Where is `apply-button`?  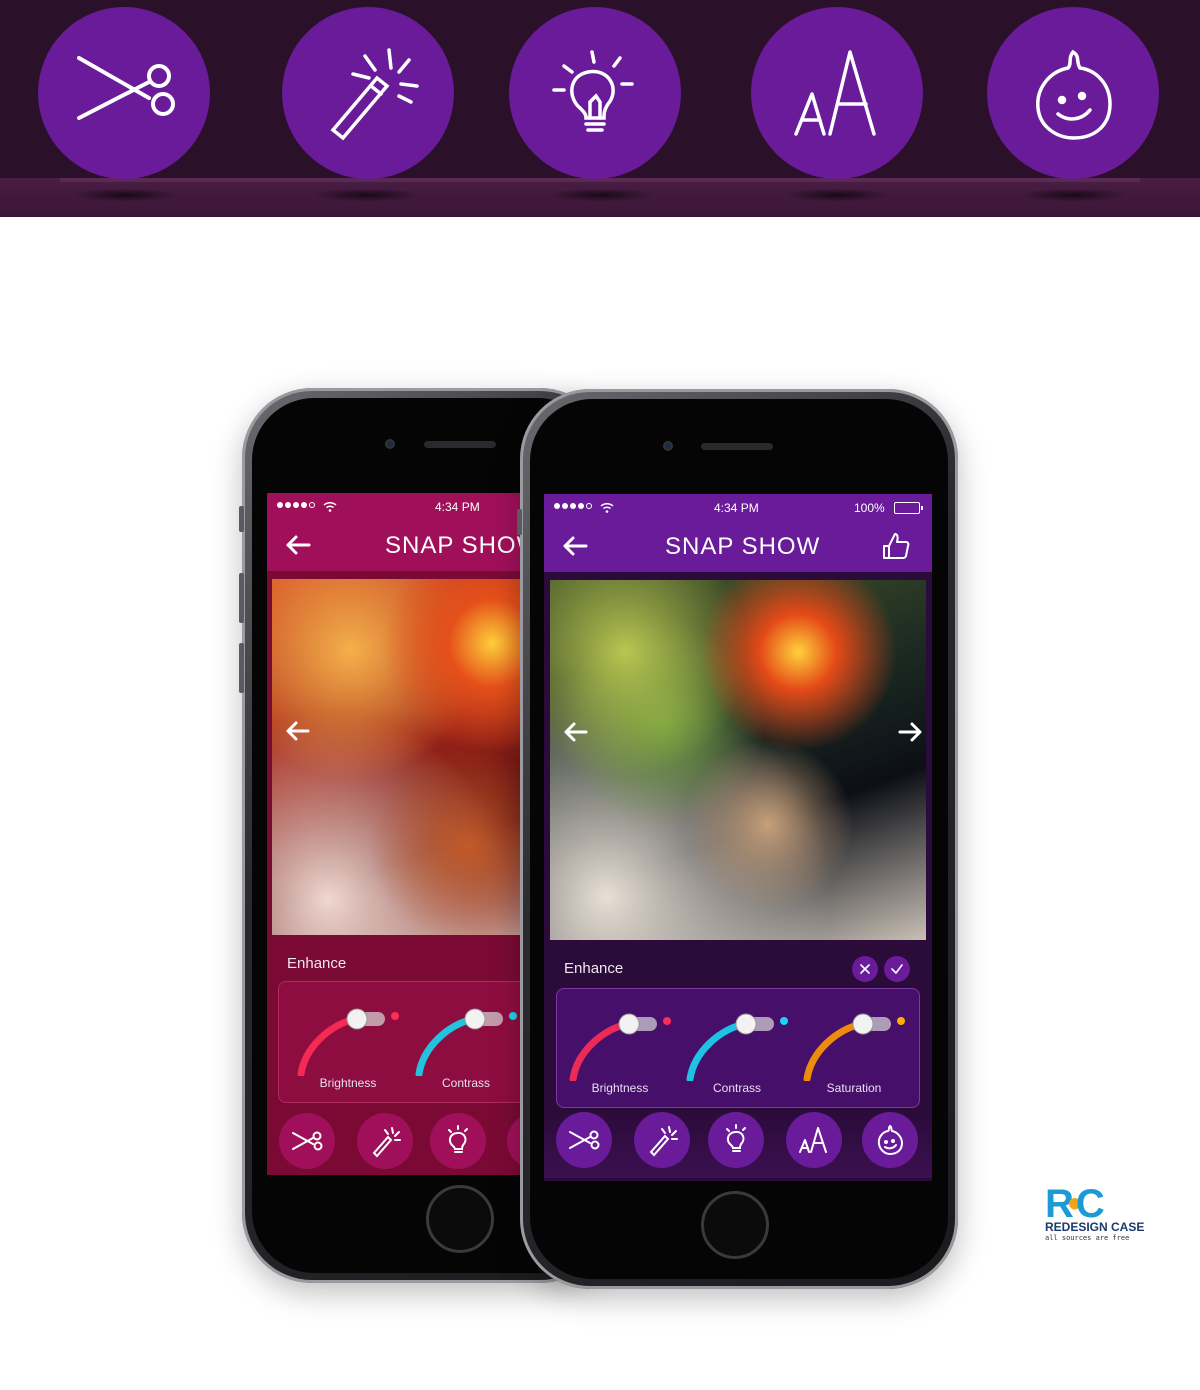
apply-button is located at coordinates (897, 969).